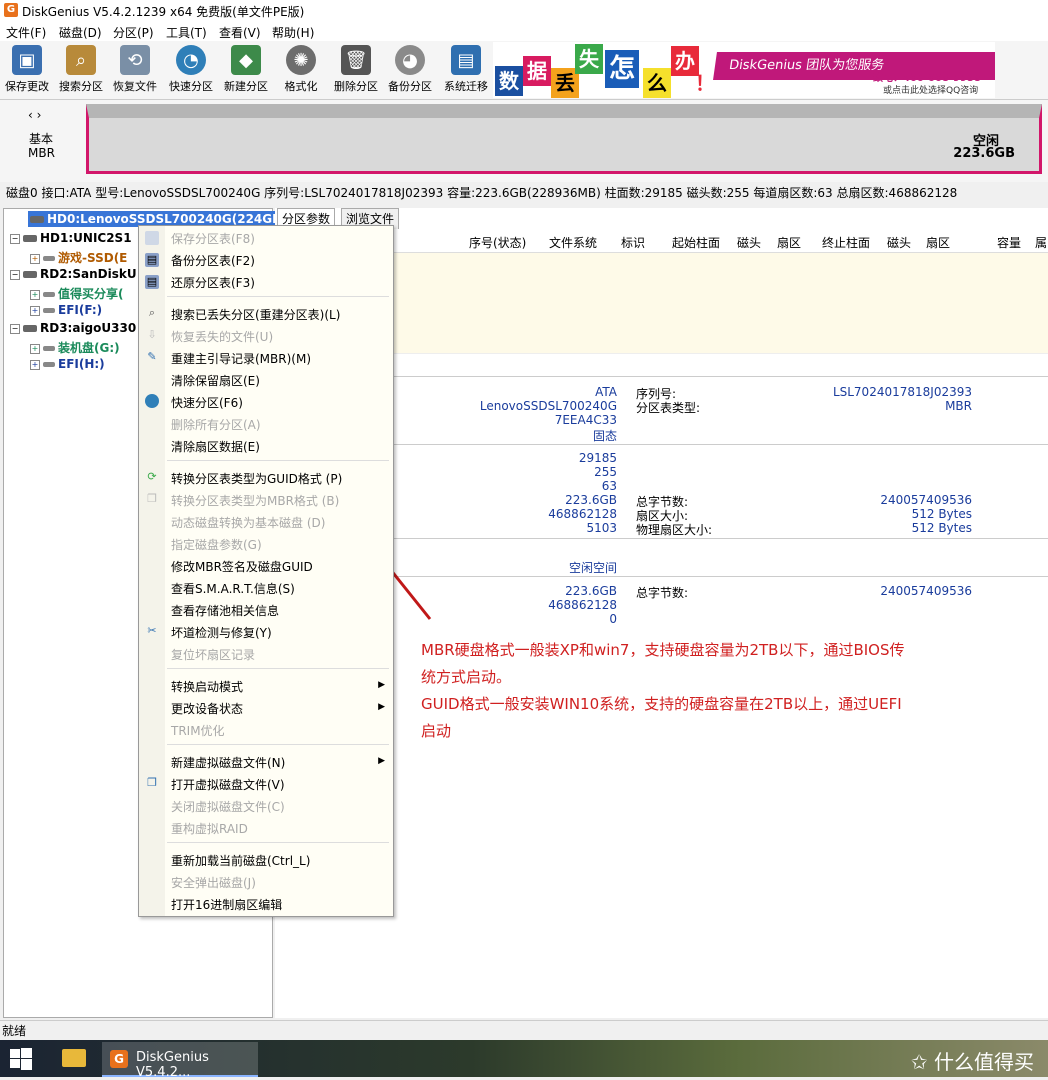  I want to click on menu-item-backup-table: 备份分区表(F2), so click(213, 260).